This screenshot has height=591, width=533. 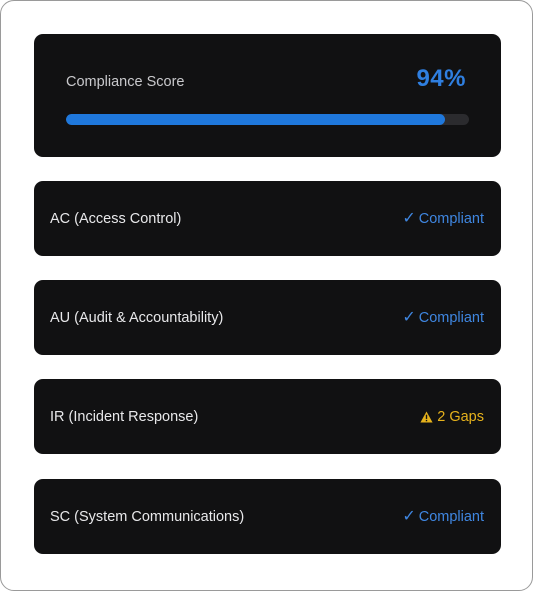 What do you see at coordinates (125, 82) in the screenshot?
I see `compliance-score-label: Compliance Score` at bounding box center [125, 82].